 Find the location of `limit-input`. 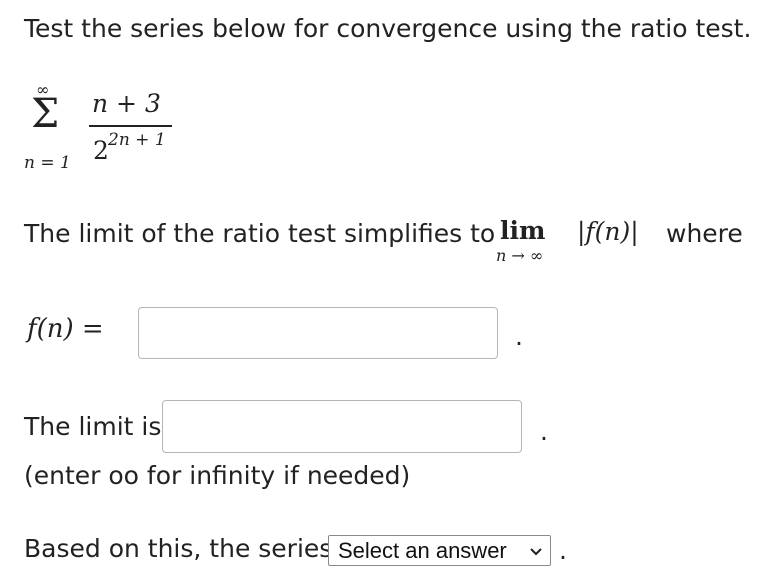

limit-input is located at coordinates (342, 426).